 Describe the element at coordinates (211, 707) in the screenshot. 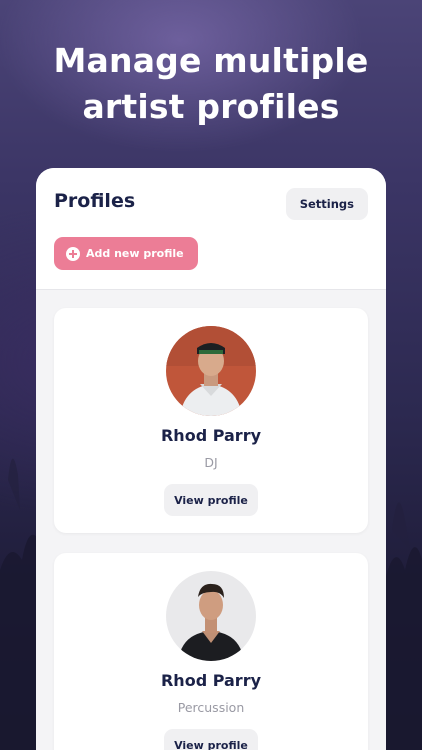

I see `profile-role: Percussion` at that location.